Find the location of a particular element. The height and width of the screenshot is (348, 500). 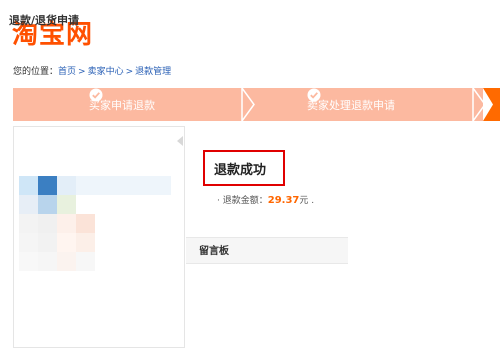

step-seller-process: 卖家处理退款申请 is located at coordinates (351, 104).